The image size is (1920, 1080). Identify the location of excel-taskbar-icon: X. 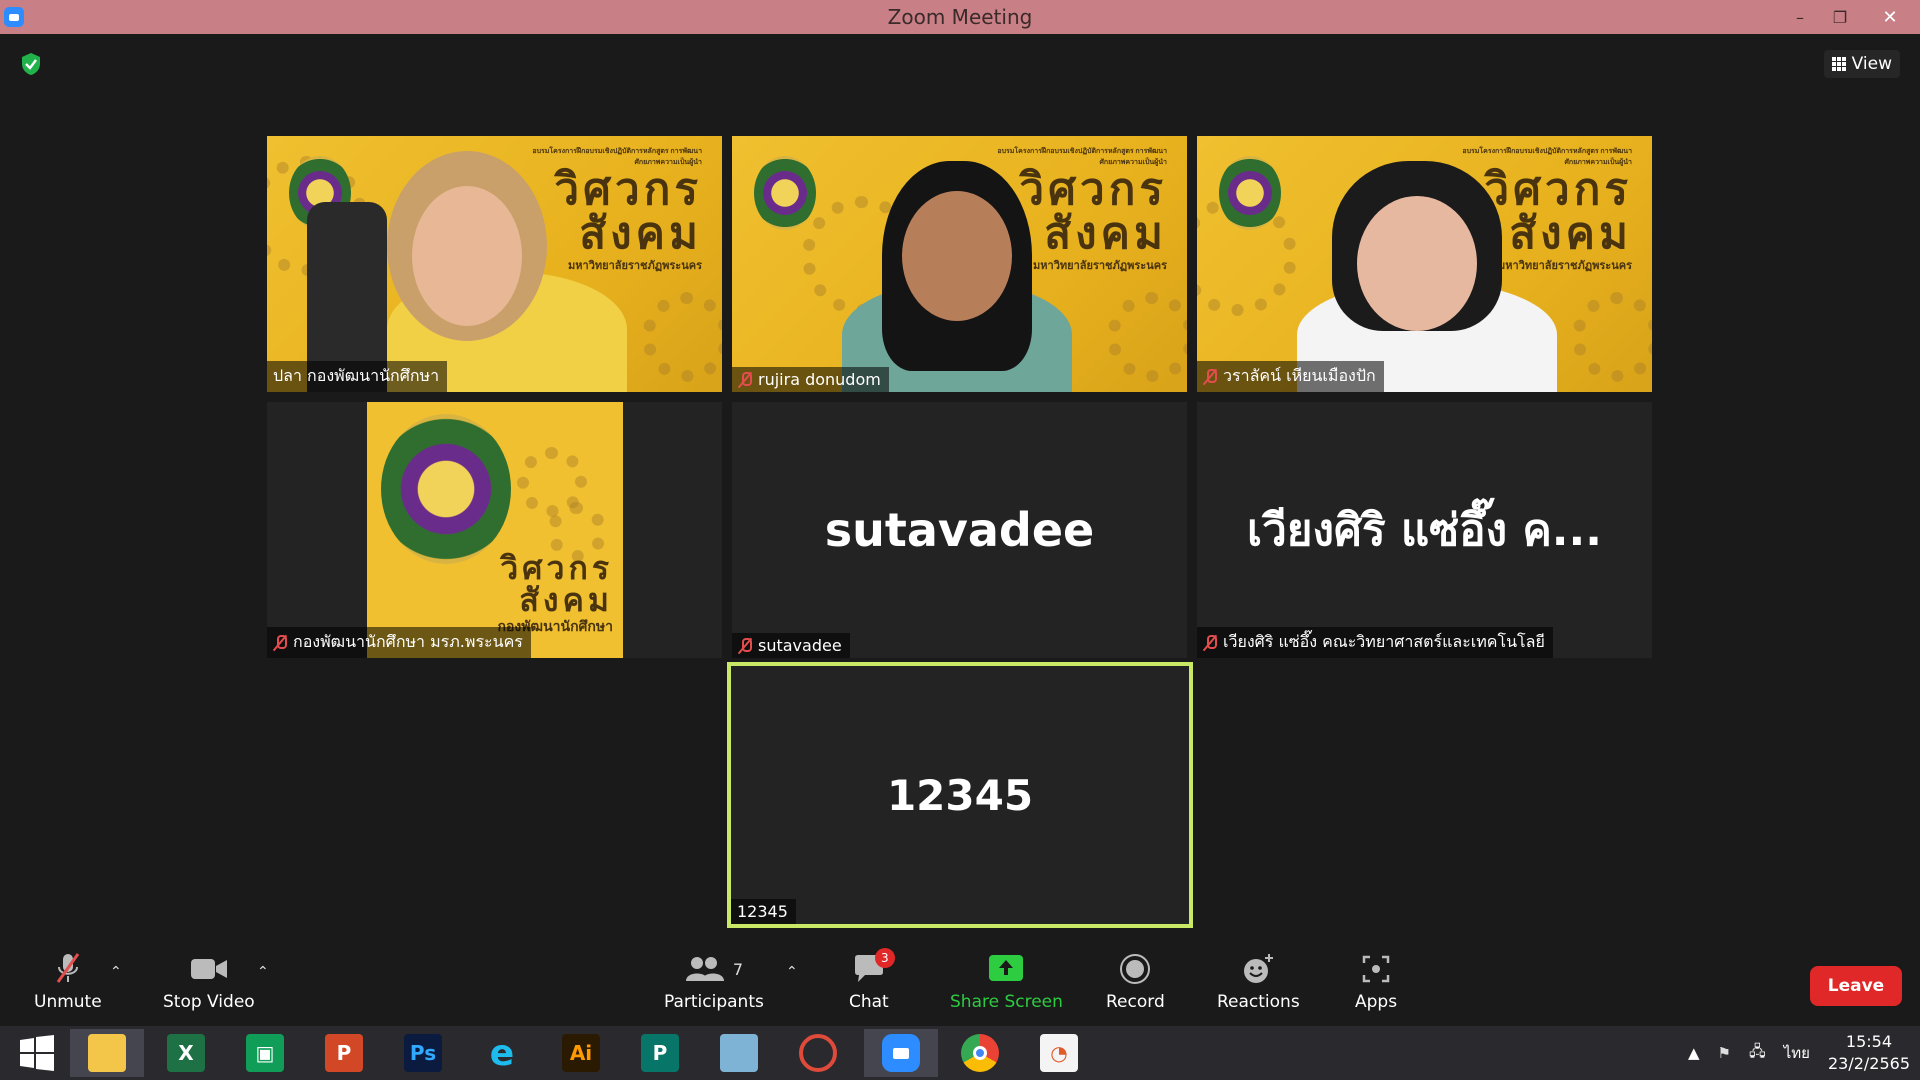
(186, 1053).